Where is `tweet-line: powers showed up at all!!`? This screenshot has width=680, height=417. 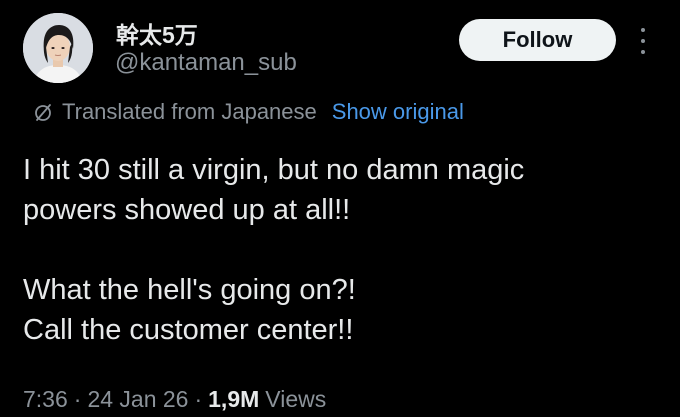
tweet-line: powers showed up at all!! is located at coordinates (187, 210).